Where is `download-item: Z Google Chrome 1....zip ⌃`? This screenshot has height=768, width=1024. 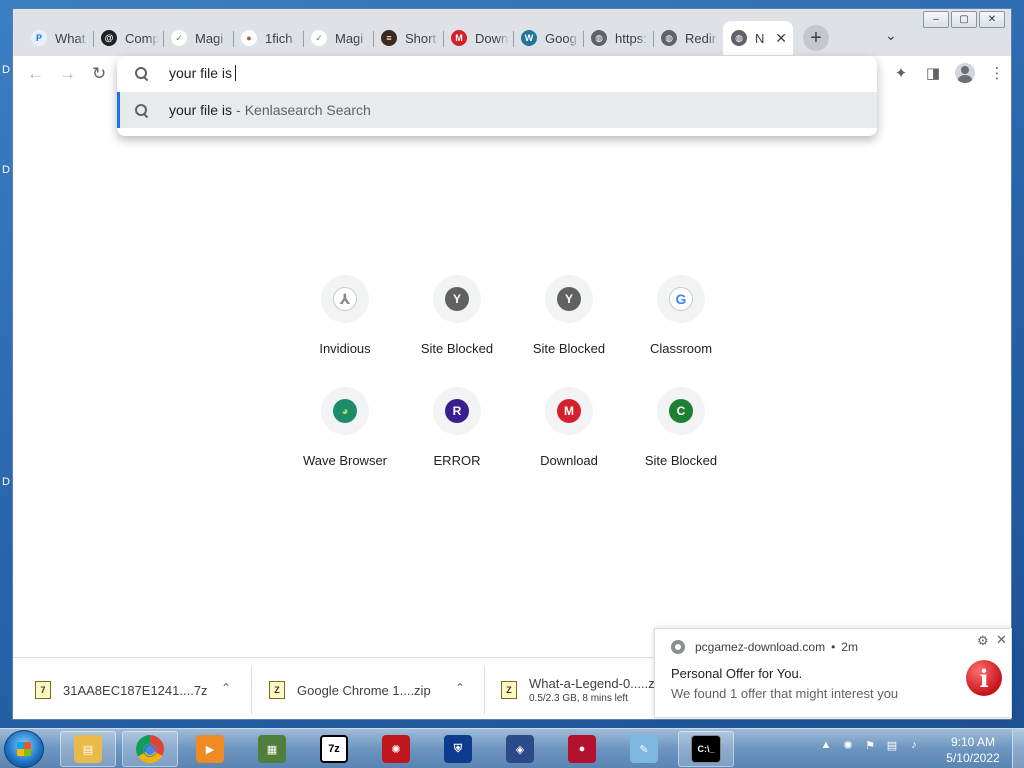 download-item: Z Google Chrome 1....zip ⌃ is located at coordinates (364, 688).